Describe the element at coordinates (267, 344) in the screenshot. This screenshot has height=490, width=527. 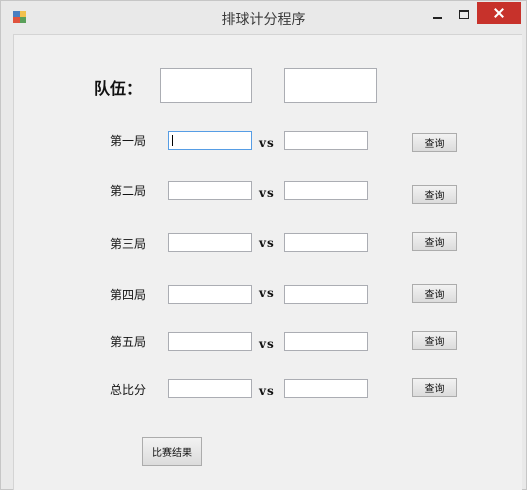
I see `round-5-vs: vs` at that location.